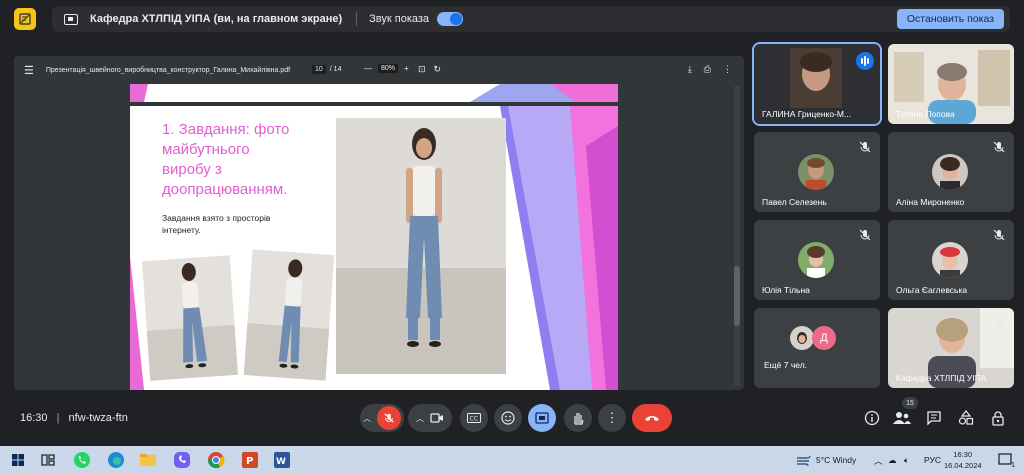 Image resolution: width=1024 pixels, height=474 pixels. I want to click on whatsapp-icon, so click(82, 460).